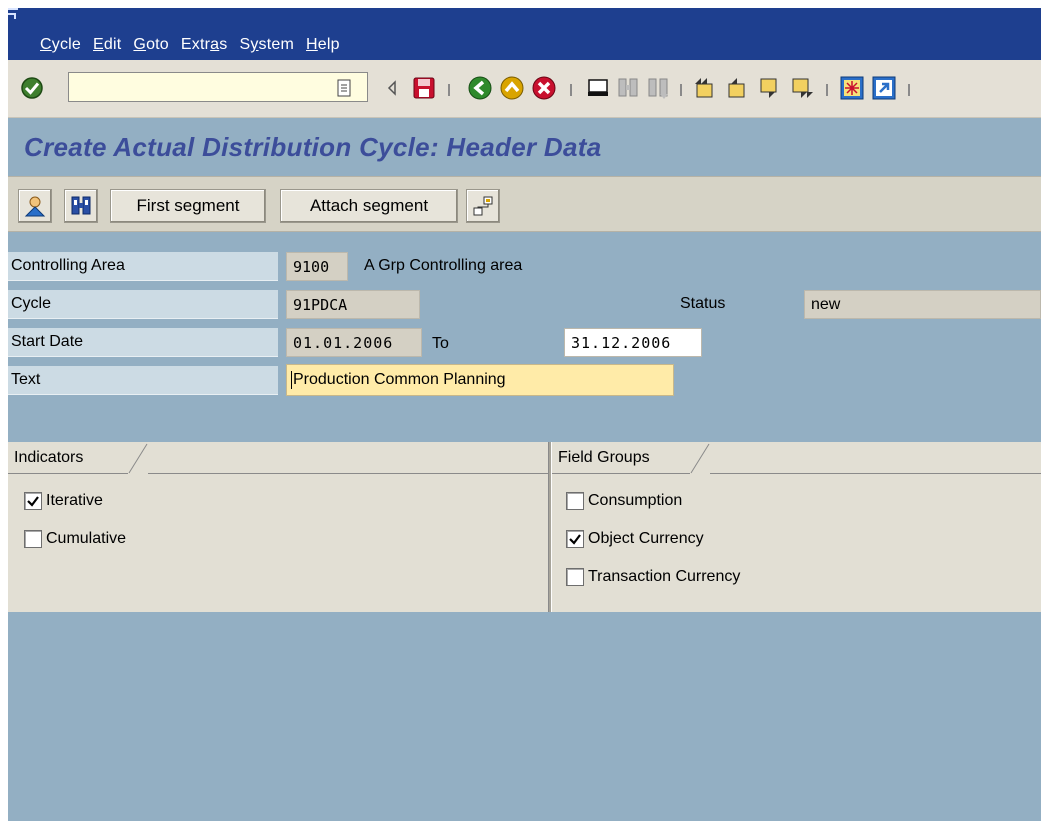  Describe the element at coordinates (68, 458) in the screenshot. I see `indicators-tab: Indicators` at that location.